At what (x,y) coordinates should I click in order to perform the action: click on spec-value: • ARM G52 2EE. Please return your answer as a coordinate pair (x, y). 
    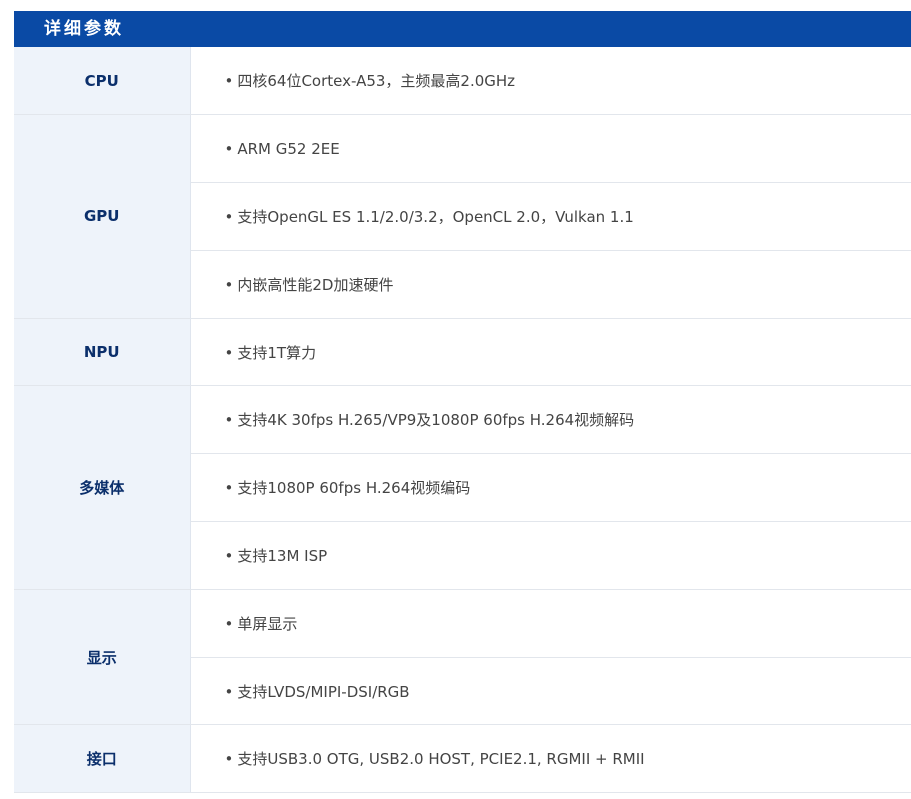
    Looking at the image, I should click on (550, 149).